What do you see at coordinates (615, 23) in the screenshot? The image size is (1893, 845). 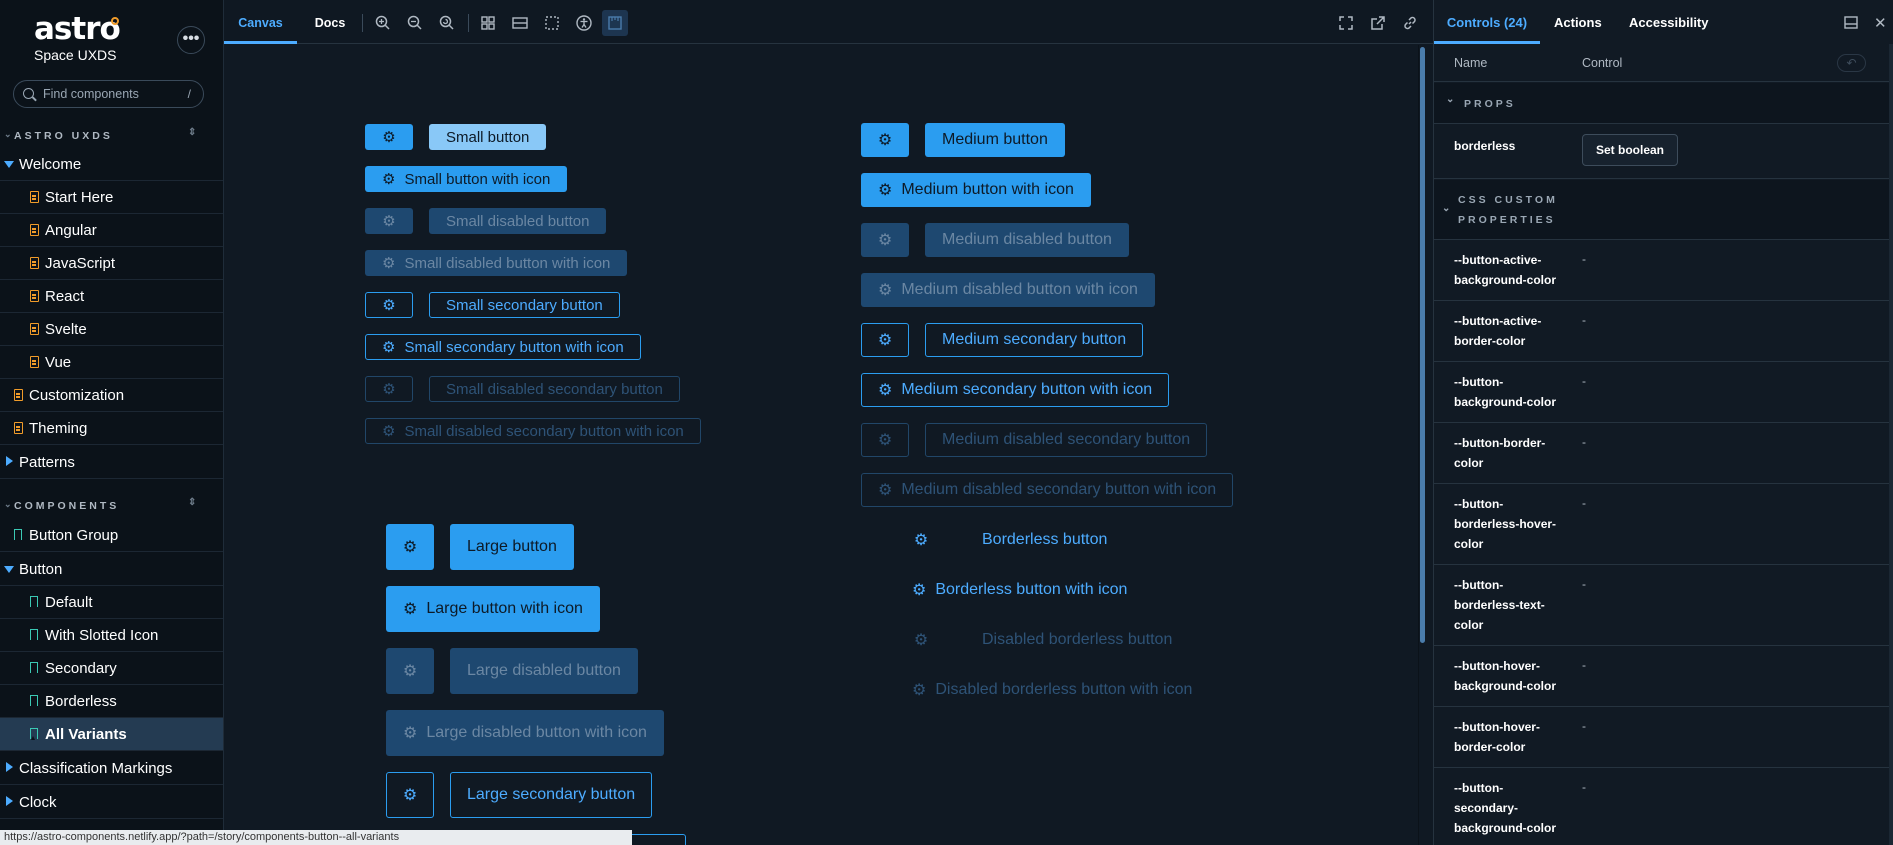 I see `measure-toggle` at bounding box center [615, 23].